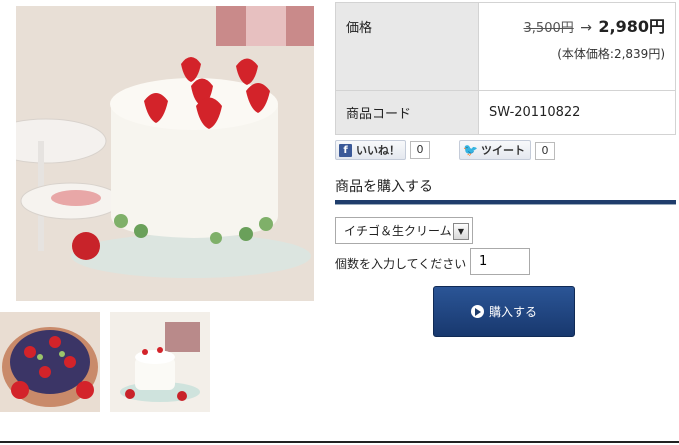  Describe the element at coordinates (407, 46) in the screenshot. I see `price-label: 価格` at that location.